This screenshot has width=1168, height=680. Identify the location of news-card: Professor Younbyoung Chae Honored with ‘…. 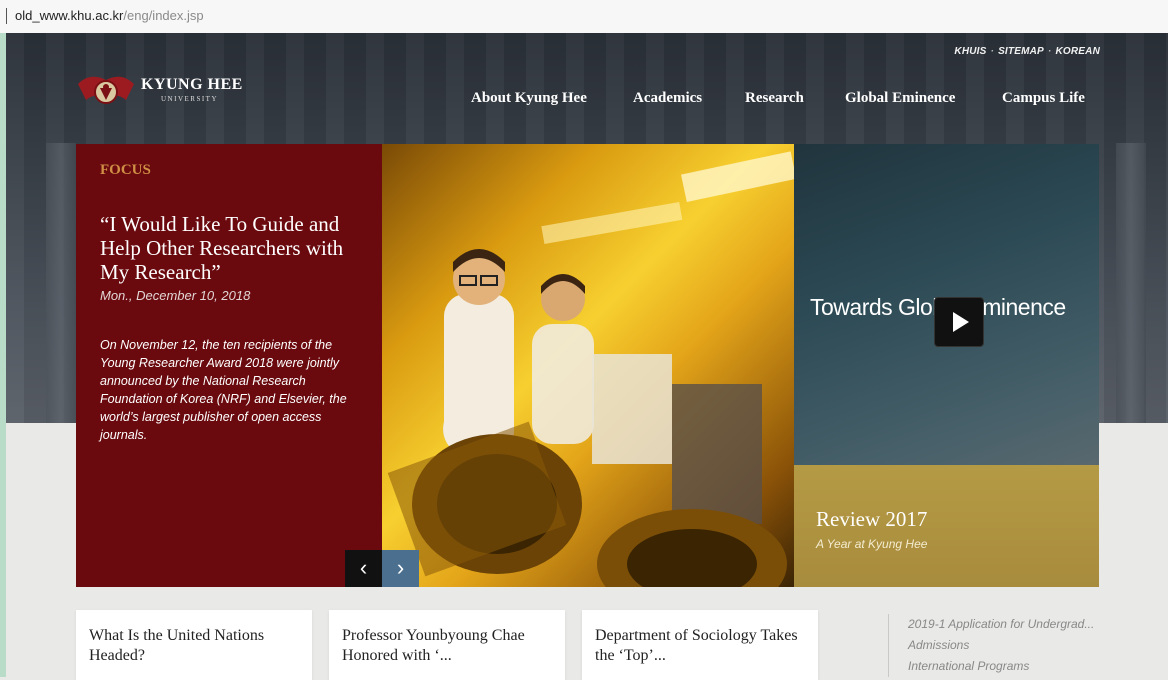
(447, 645).